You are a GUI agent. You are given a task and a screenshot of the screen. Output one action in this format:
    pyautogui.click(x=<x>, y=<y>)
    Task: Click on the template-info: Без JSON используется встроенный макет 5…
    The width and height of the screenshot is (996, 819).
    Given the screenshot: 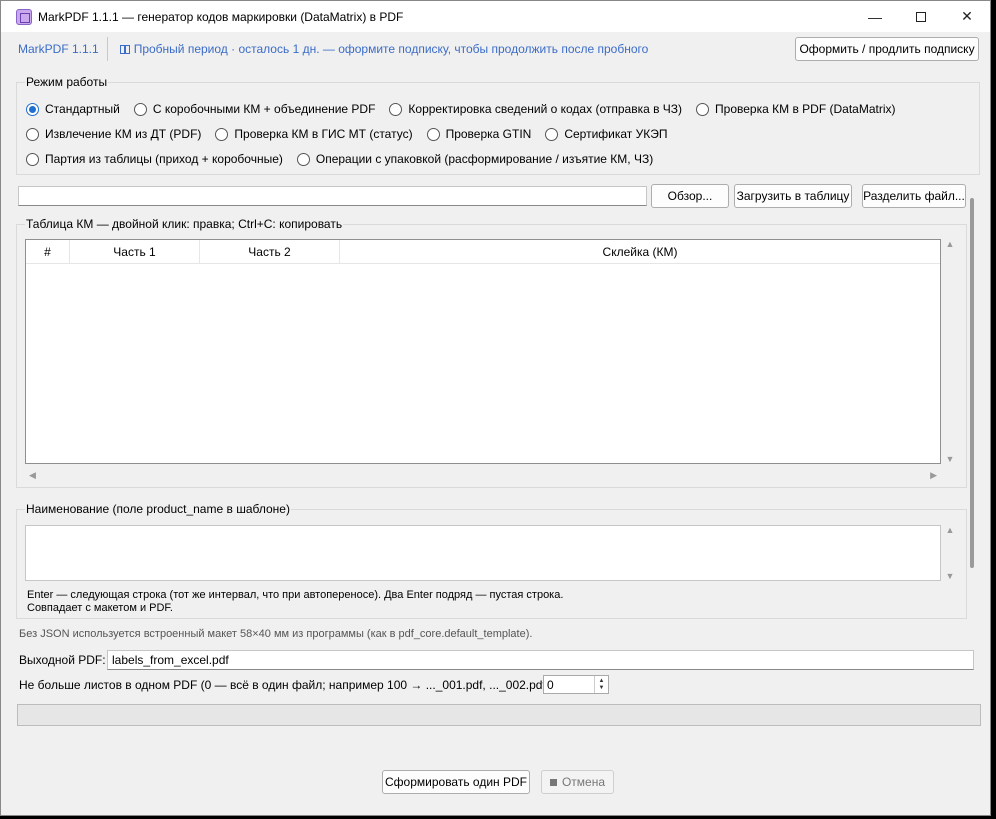 What is the action you would take?
    pyautogui.click(x=276, y=634)
    